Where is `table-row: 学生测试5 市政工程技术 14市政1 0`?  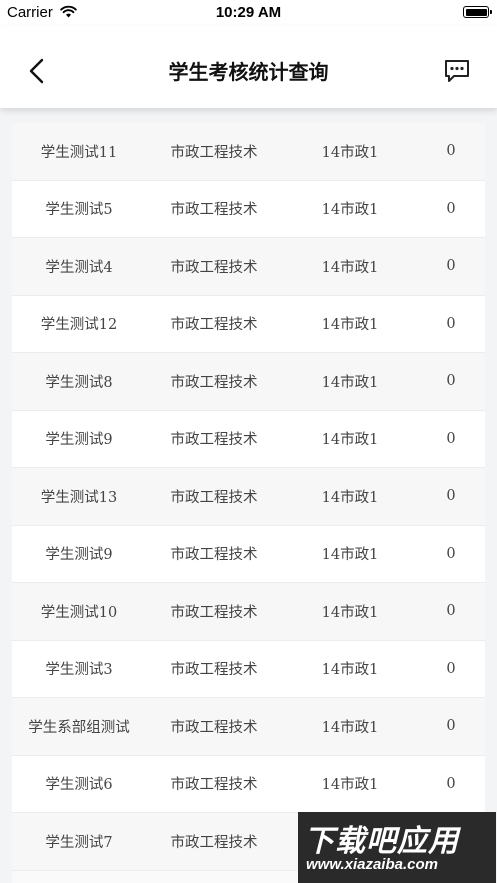 table-row: 学生测试5 市政工程技术 14市政1 0 is located at coordinates (248, 209).